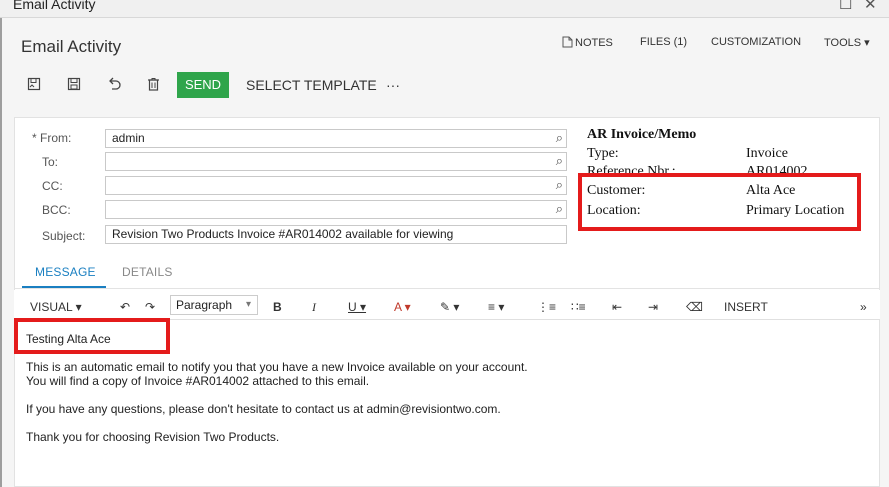 The height and width of the screenshot is (487, 889). Describe the element at coordinates (65, 272) in the screenshot. I see `tab-message: MESSAGE` at that location.